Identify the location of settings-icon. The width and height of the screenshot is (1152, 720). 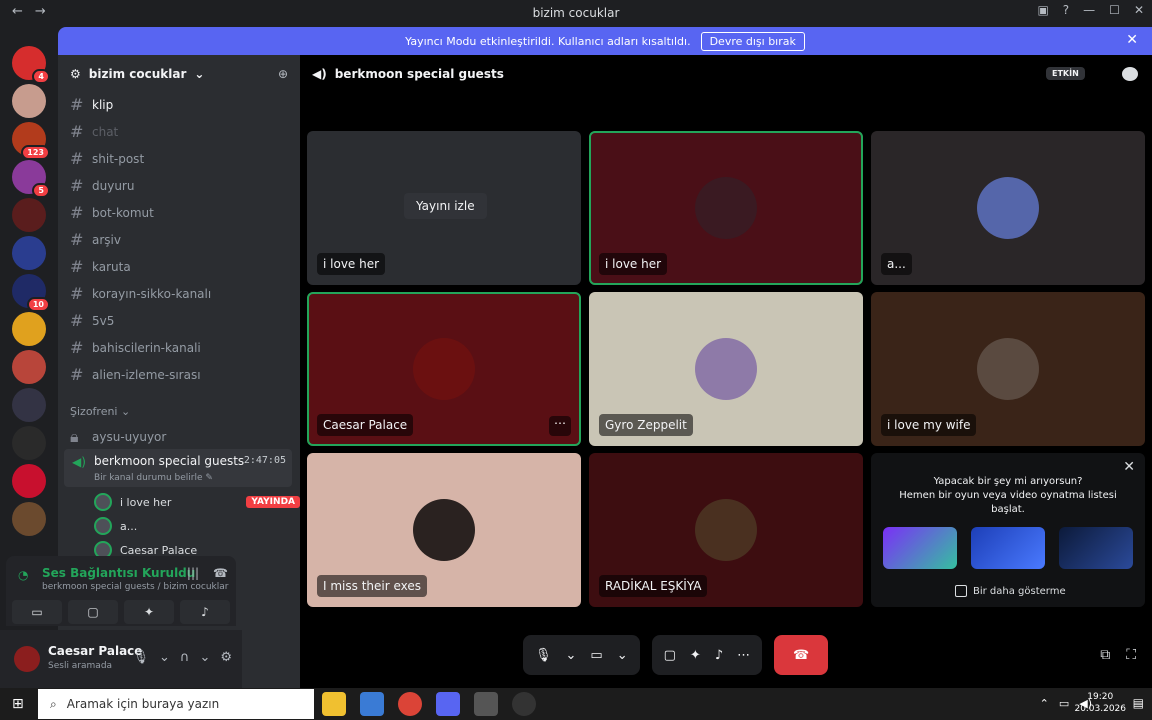
(486, 704).